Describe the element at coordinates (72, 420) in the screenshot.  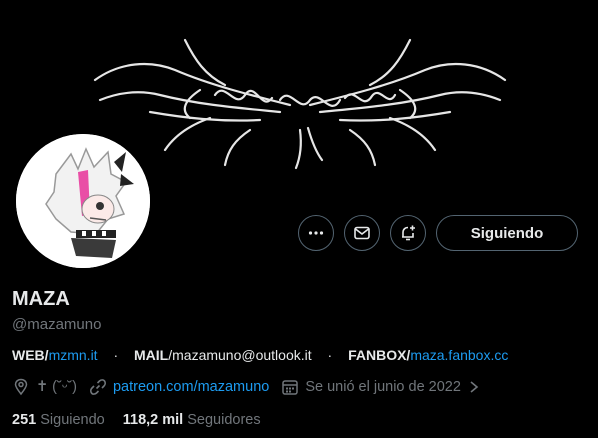
I see `following-label: Siguiendo` at that location.